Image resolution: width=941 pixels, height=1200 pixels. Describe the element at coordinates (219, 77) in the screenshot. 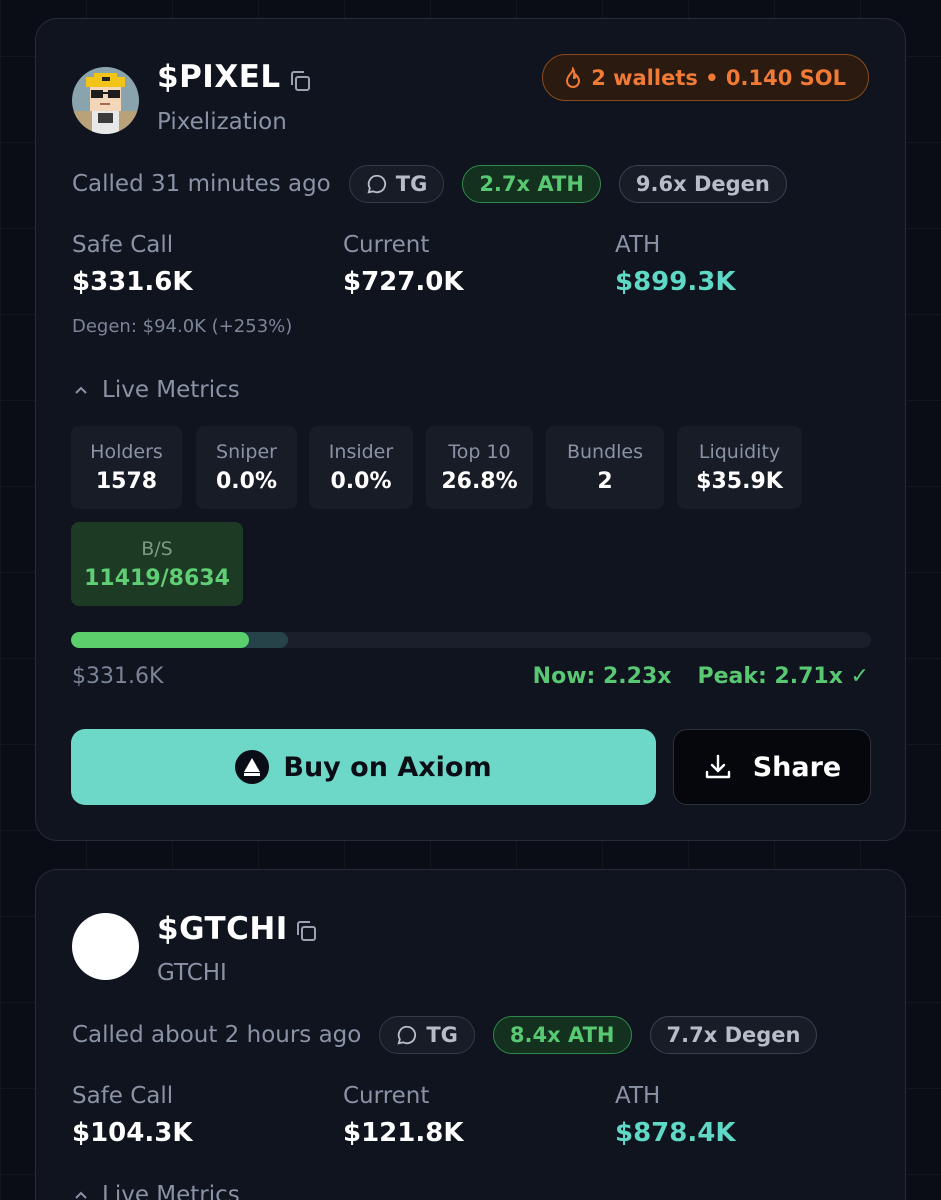

I see `token-ticker: $PIXEL` at that location.